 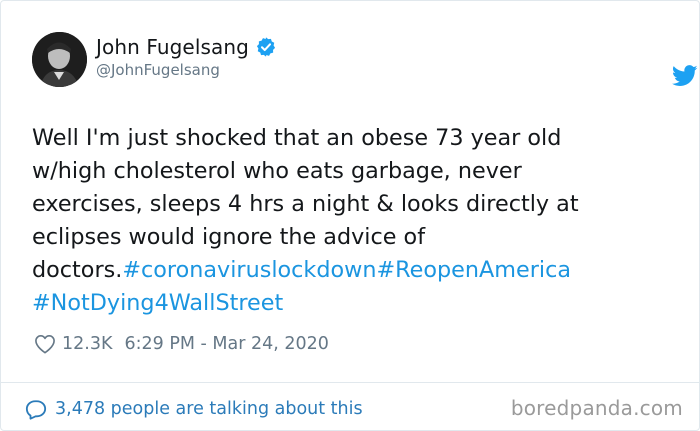 What do you see at coordinates (249, 270) in the screenshot?
I see `hashtag-link: #coronaviruslockdown` at bounding box center [249, 270].